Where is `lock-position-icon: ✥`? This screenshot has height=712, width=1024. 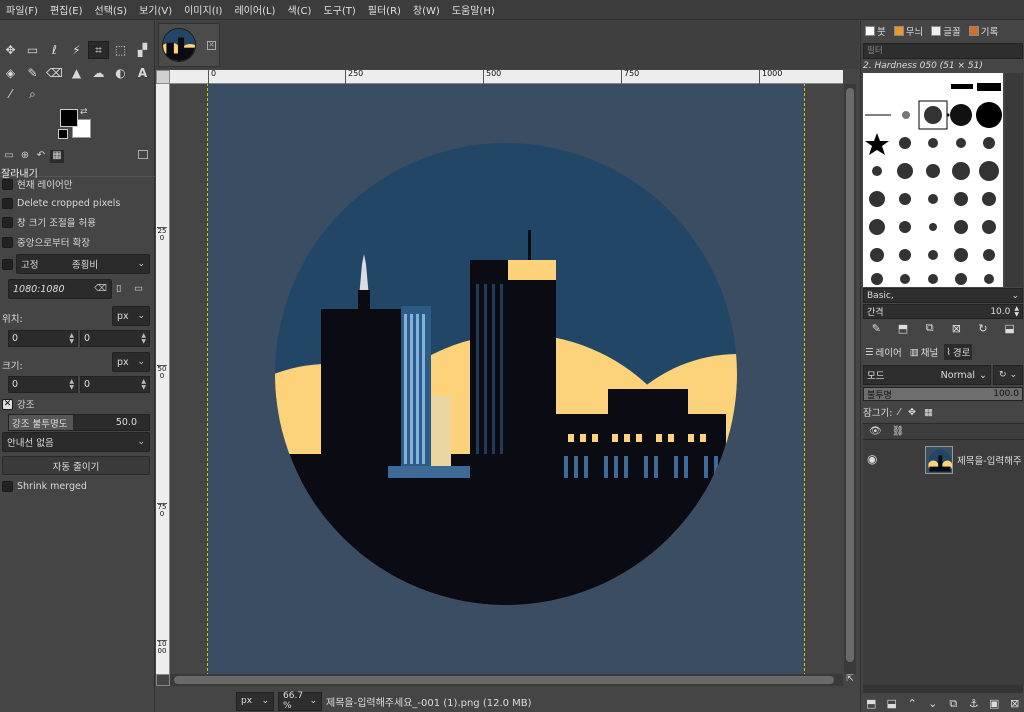
lock-position-icon: ✥ is located at coordinates (912, 412).